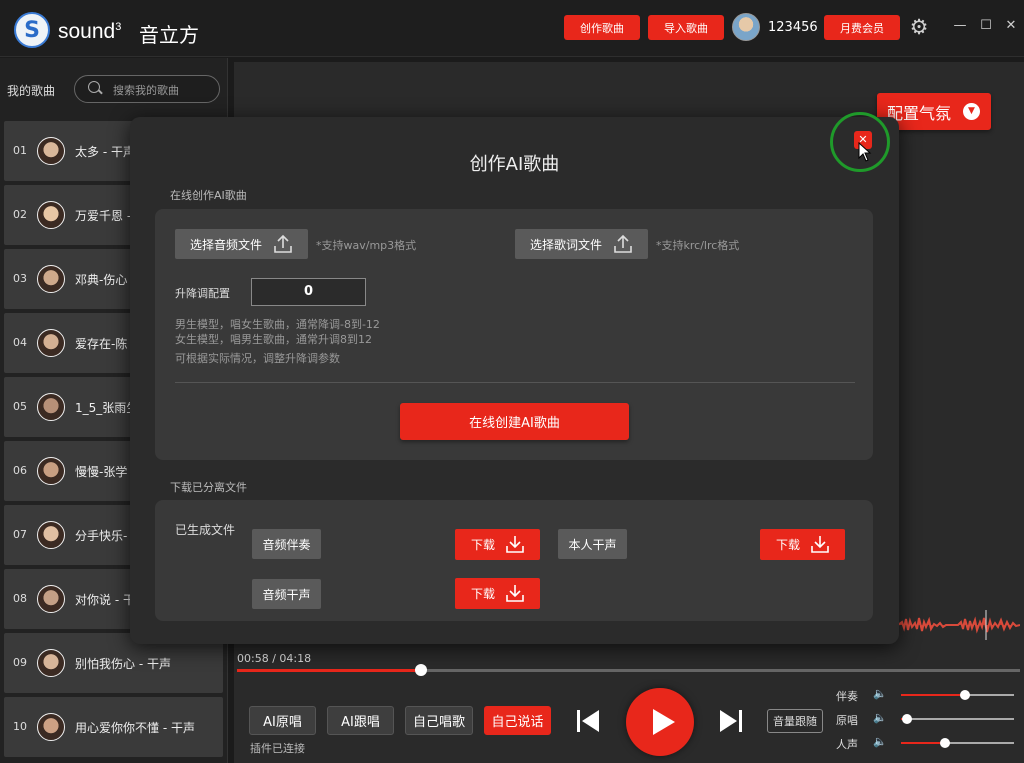 This screenshot has height=763, width=1024. What do you see at coordinates (802, 544) in the screenshot?
I see `download-own-dry-button: 下载` at bounding box center [802, 544].